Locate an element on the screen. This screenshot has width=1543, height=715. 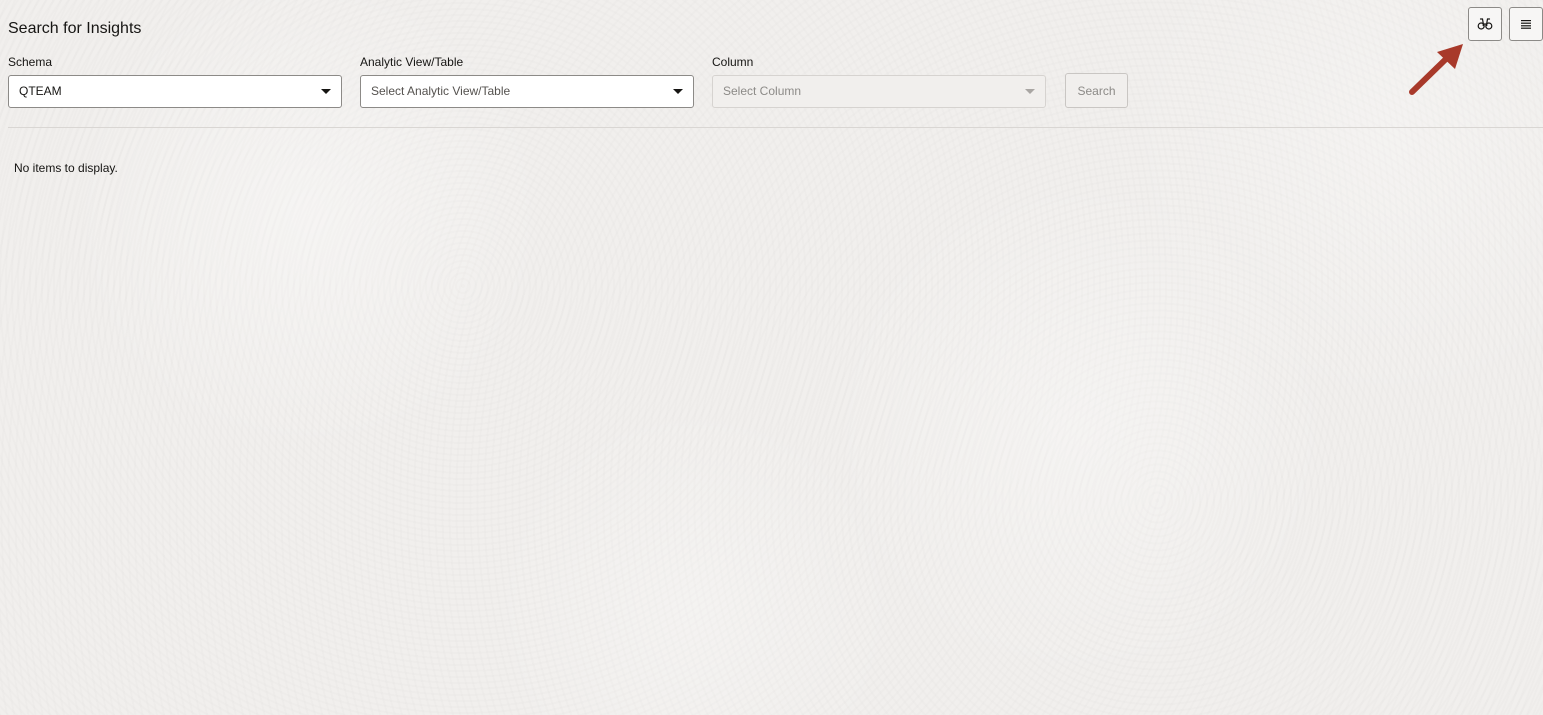
binoculars-icon is located at coordinates (1485, 24).